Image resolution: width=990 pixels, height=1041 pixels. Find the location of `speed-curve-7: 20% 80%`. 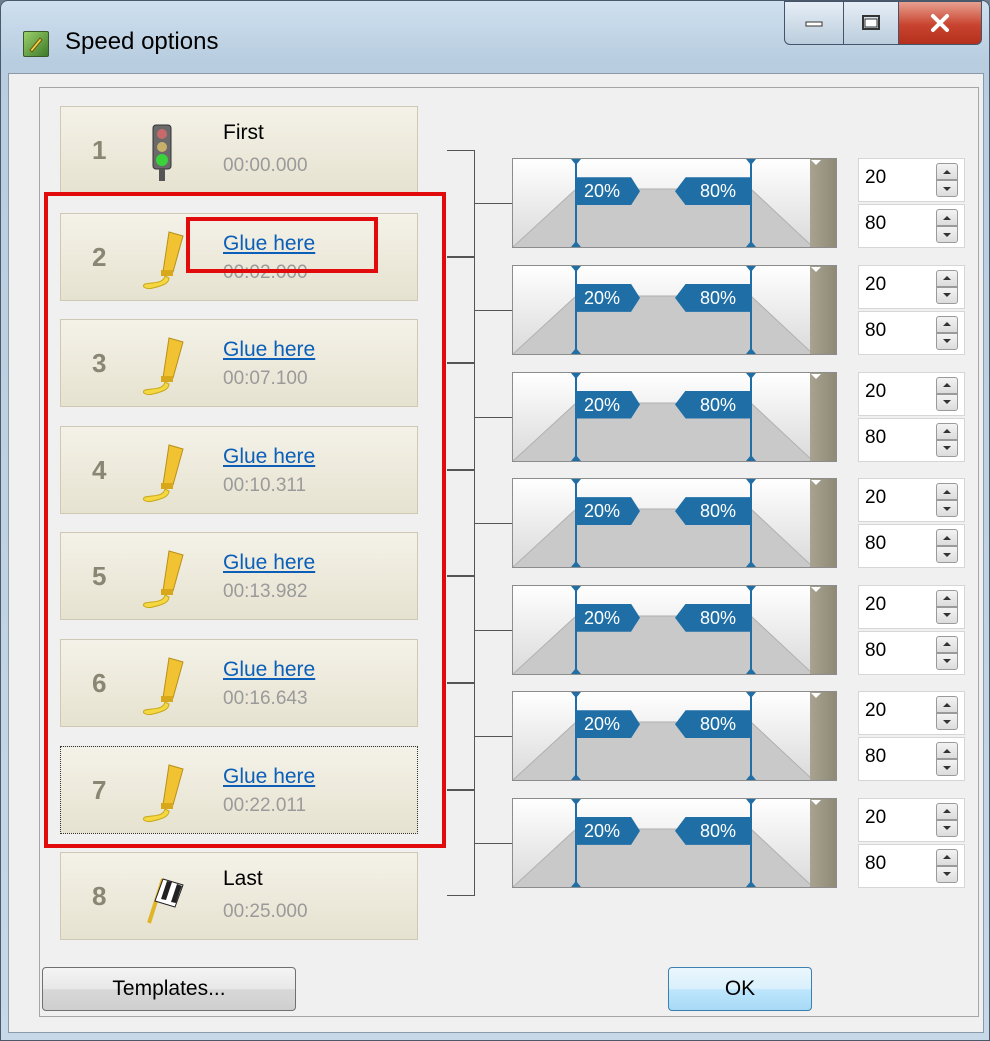

speed-curve-7: 20% 80% is located at coordinates (674, 842).